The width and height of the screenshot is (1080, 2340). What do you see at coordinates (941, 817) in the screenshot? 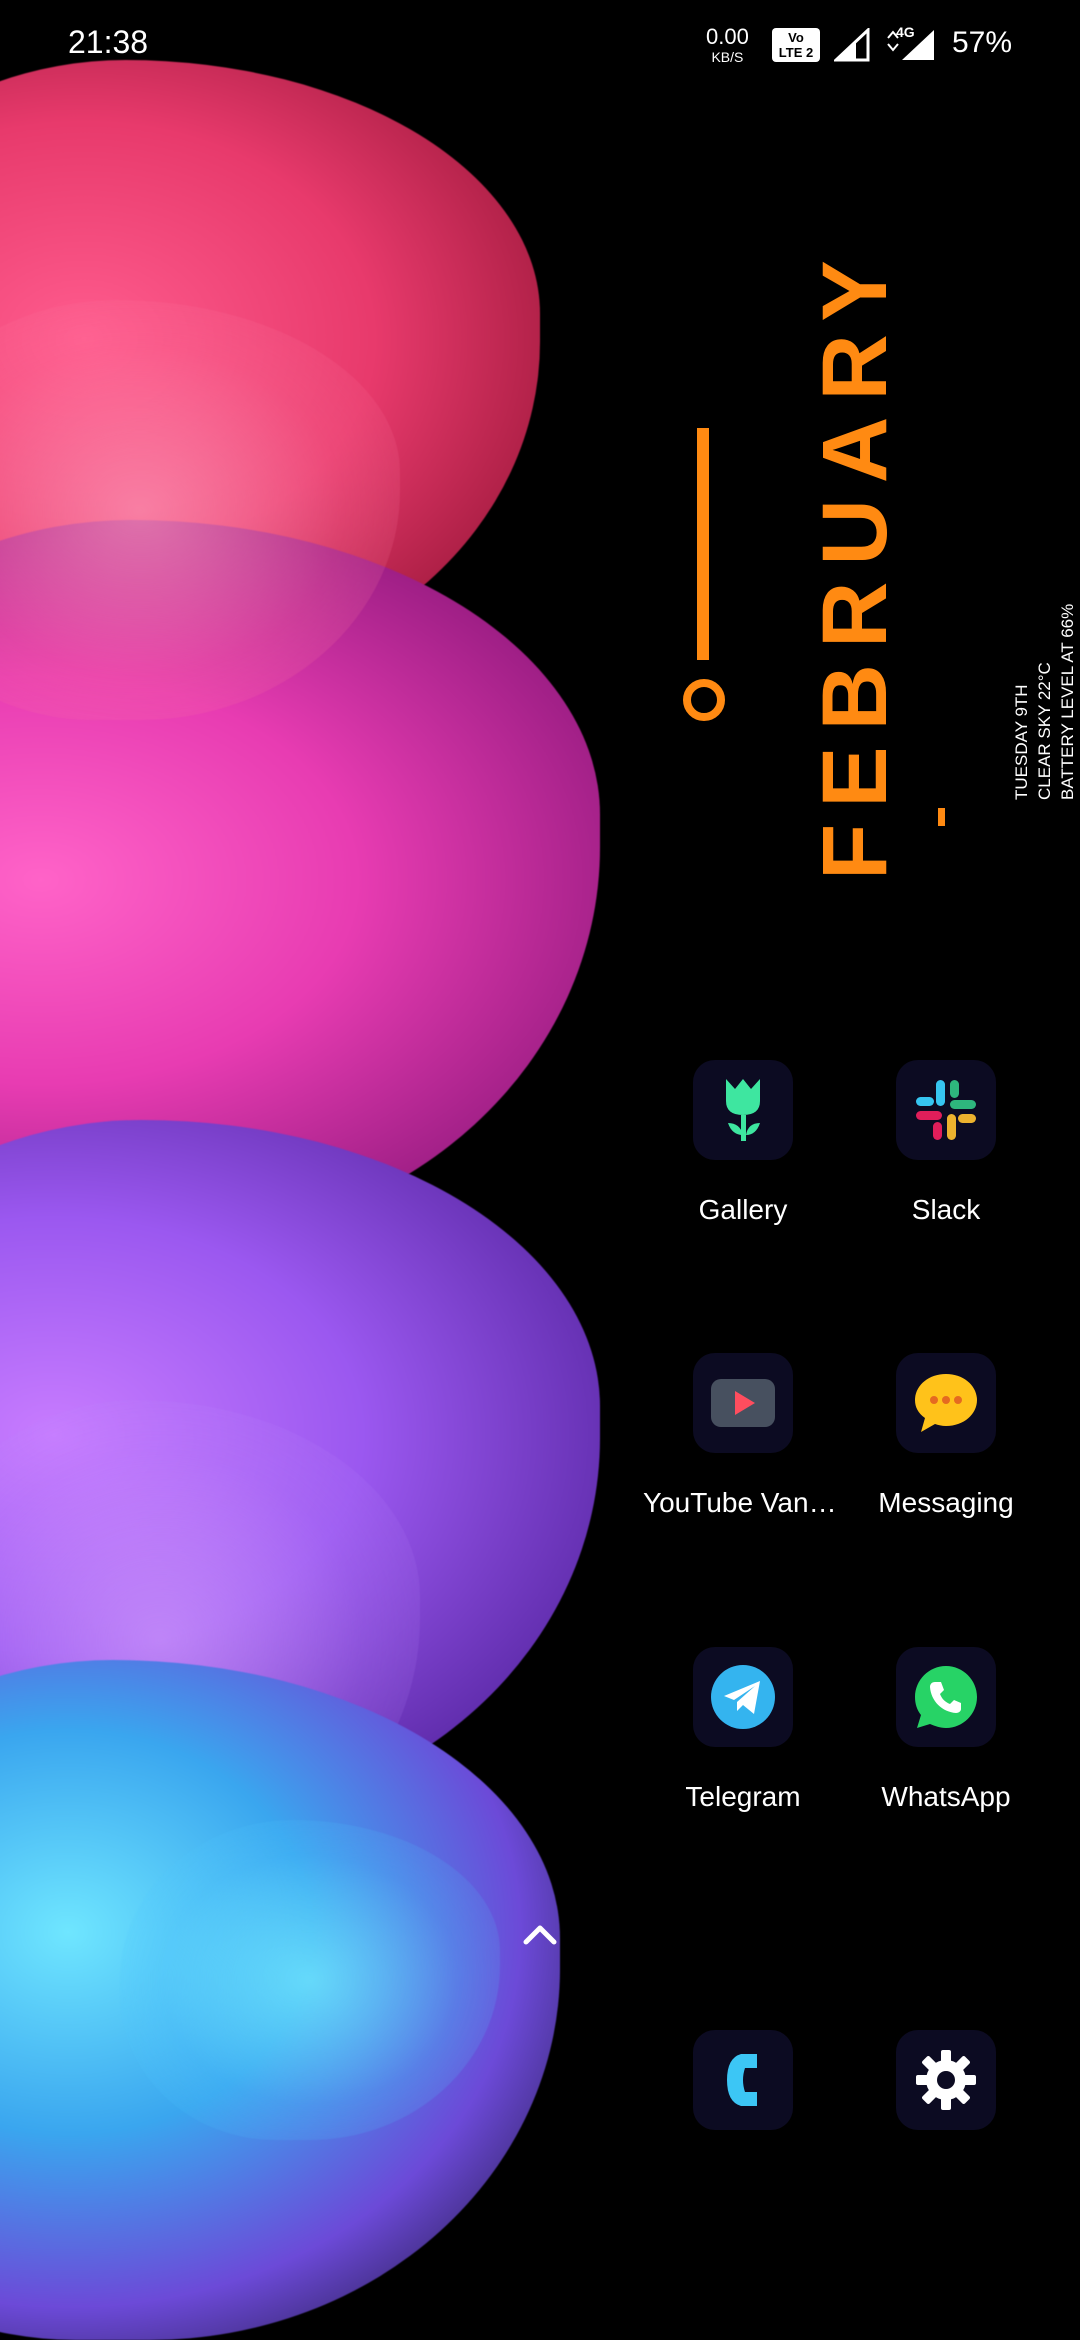
I see `info-accent-bar` at bounding box center [941, 817].